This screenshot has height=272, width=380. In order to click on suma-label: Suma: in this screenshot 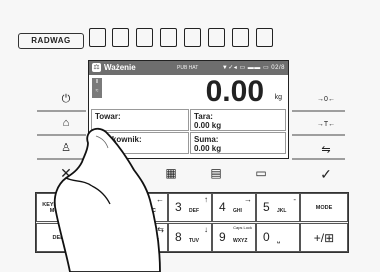, I will do `click(206, 139)`.